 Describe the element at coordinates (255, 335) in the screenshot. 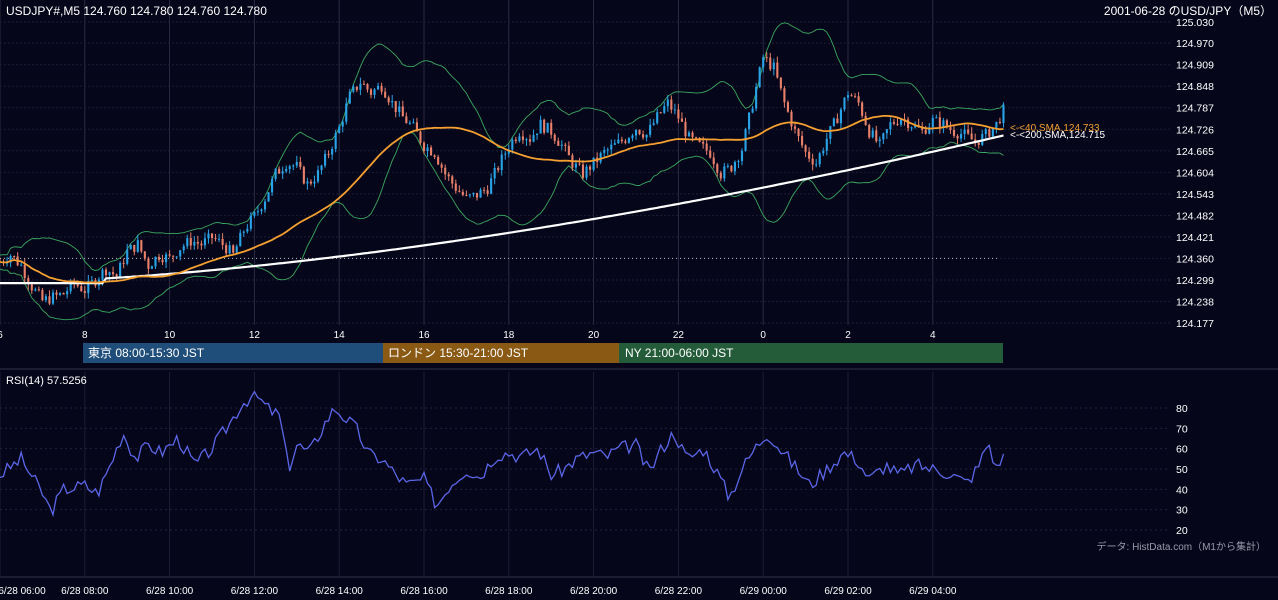

I see `hour-label: 12` at that location.